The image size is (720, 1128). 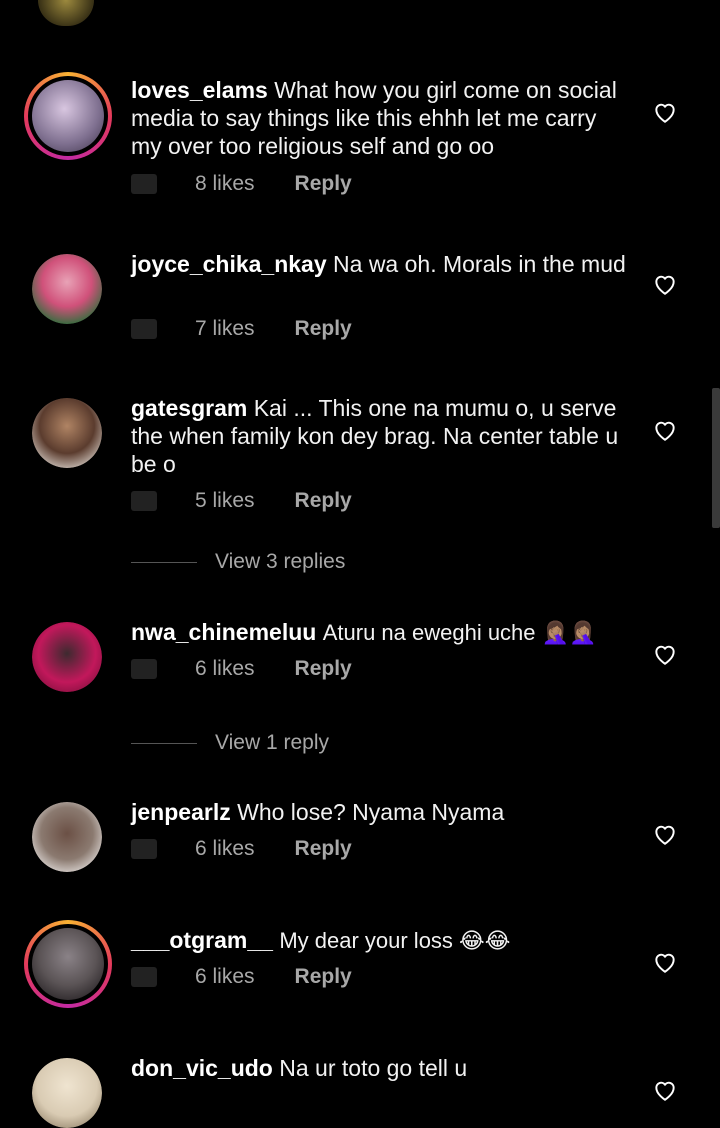 What do you see at coordinates (373, 1068) in the screenshot?
I see `comment-body: Na ur toto go tell u` at bounding box center [373, 1068].